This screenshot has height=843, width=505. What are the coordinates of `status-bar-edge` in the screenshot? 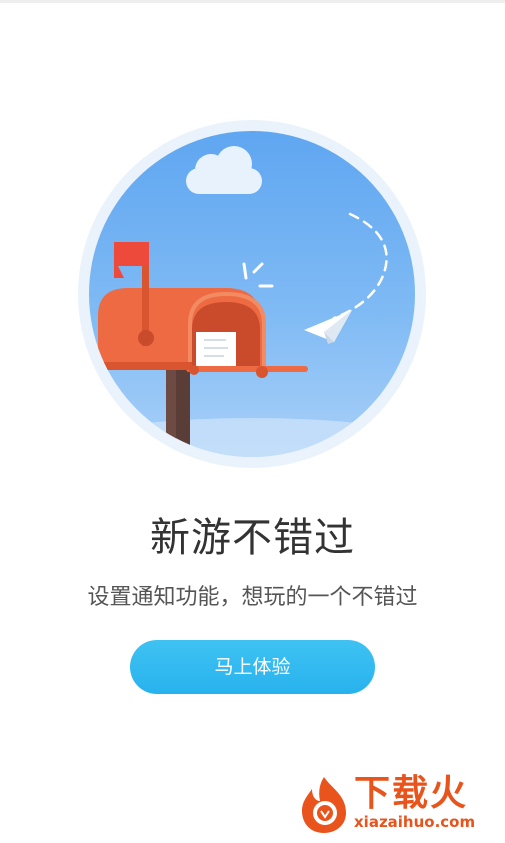 It's located at (252, 1).